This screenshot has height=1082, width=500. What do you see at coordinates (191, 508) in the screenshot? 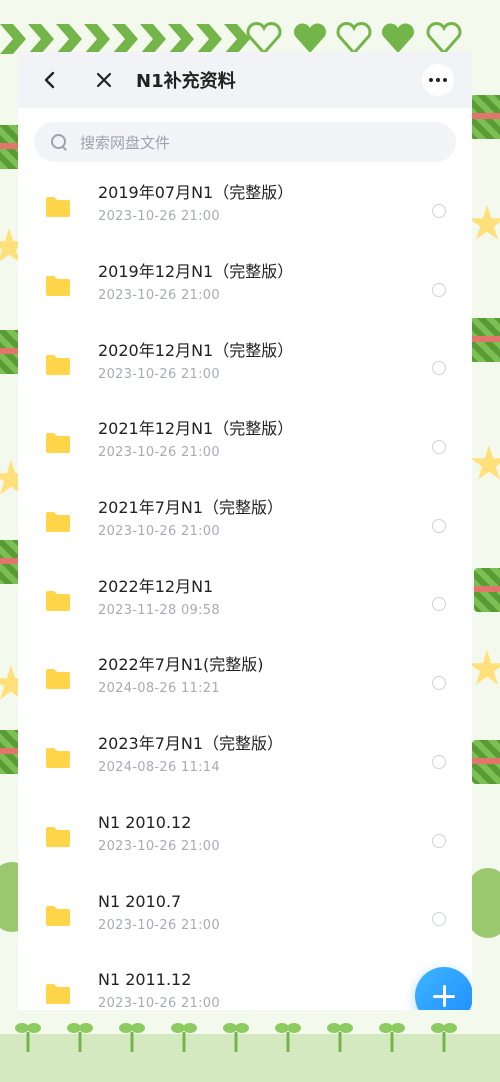
I see `file-name: 2021年7月N1（完整版）` at bounding box center [191, 508].